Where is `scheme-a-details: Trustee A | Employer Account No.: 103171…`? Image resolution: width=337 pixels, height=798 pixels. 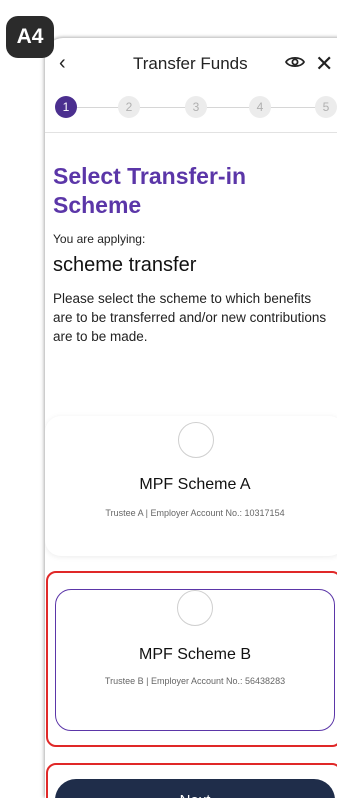
scheme-a-details: Trustee A | Employer Account No.: 103171… is located at coordinates (191, 513).